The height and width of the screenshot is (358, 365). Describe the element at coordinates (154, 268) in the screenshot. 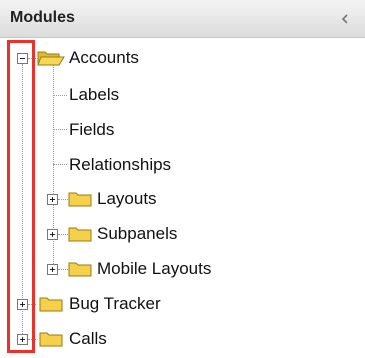

I see `tree-item-label: Mobile Layouts` at that location.